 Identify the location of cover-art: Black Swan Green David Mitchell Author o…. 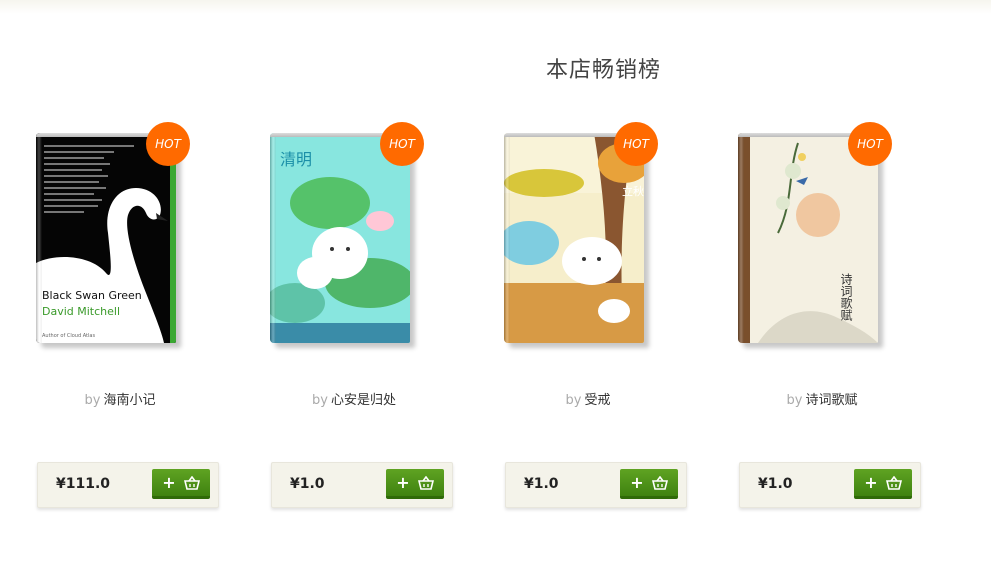
(106, 238).